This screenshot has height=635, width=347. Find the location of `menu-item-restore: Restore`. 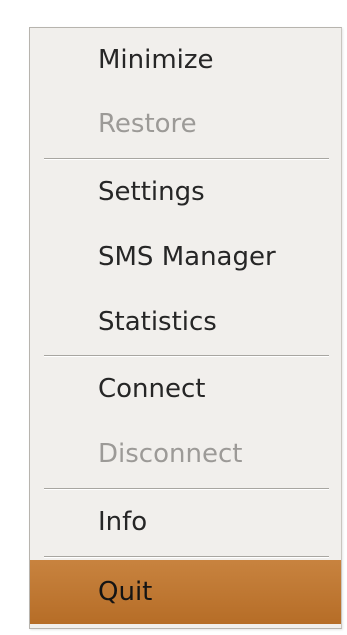

menu-item-restore: Restore is located at coordinates (185, 124).